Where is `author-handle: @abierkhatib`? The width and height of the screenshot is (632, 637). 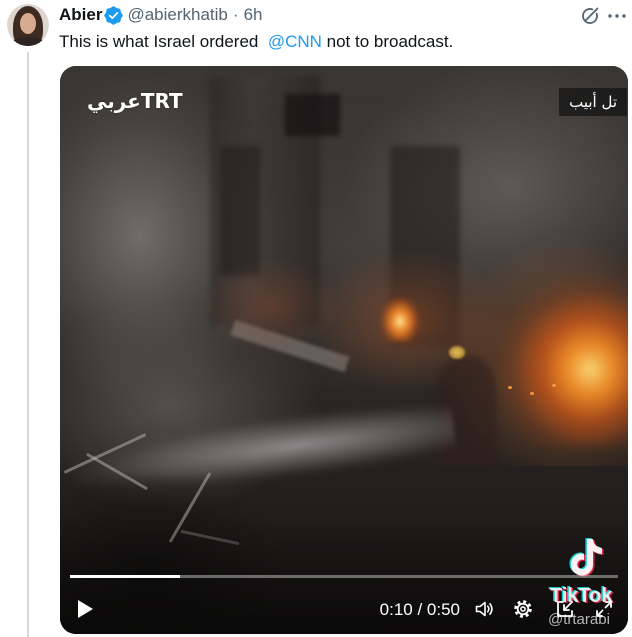
author-handle: @abierkhatib is located at coordinates (177, 15).